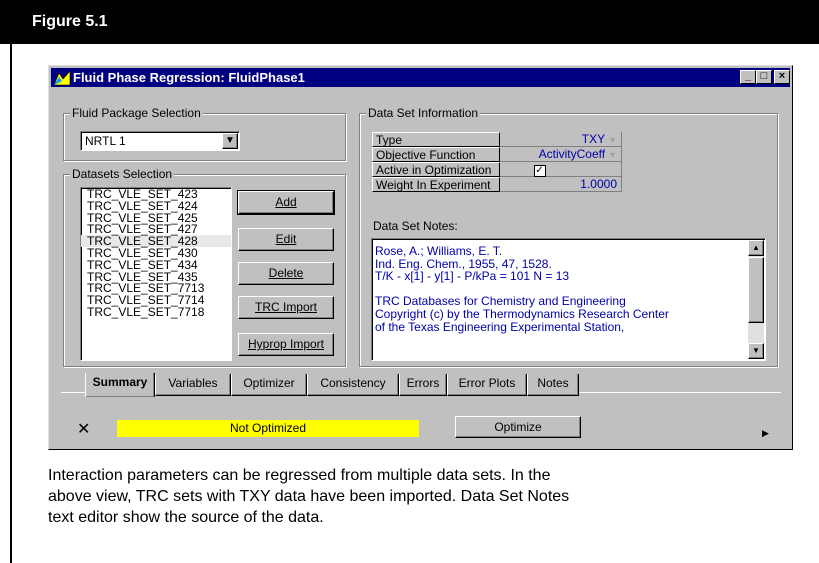 The height and width of the screenshot is (563, 819). What do you see at coordinates (353, 385) in the screenshot?
I see `tab-consistency: Consistency` at bounding box center [353, 385].